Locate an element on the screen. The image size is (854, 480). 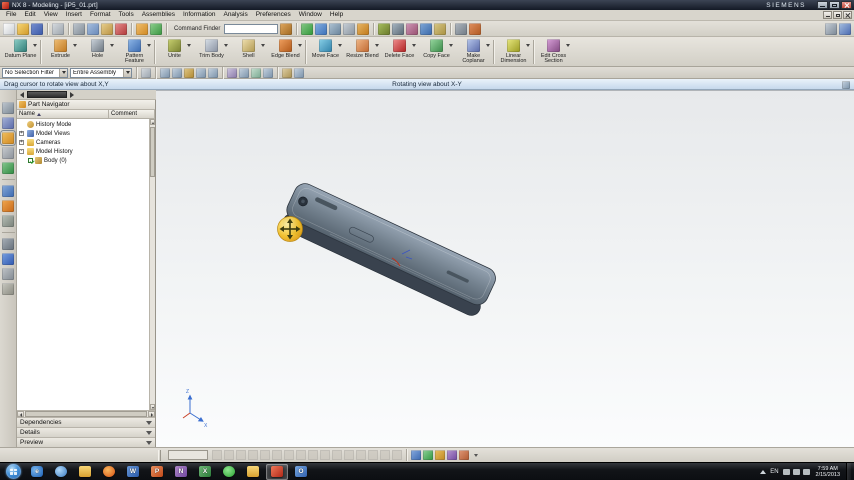
quadrant-snap-icon is located at coordinates (232, 72).